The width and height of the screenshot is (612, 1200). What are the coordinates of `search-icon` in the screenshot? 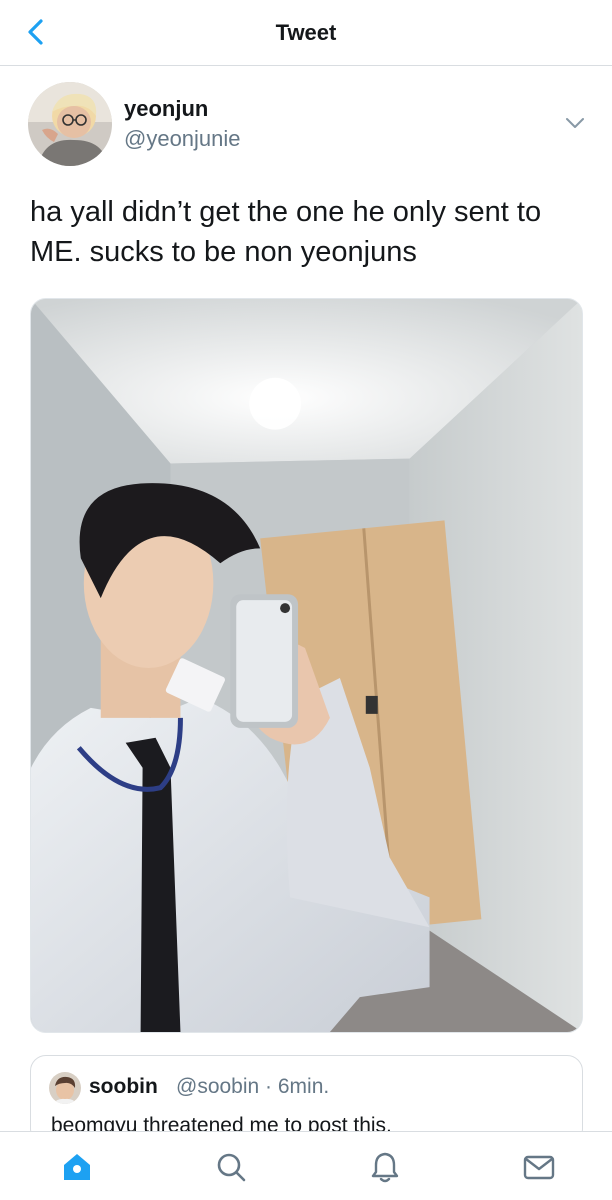 It's located at (231, 1167).